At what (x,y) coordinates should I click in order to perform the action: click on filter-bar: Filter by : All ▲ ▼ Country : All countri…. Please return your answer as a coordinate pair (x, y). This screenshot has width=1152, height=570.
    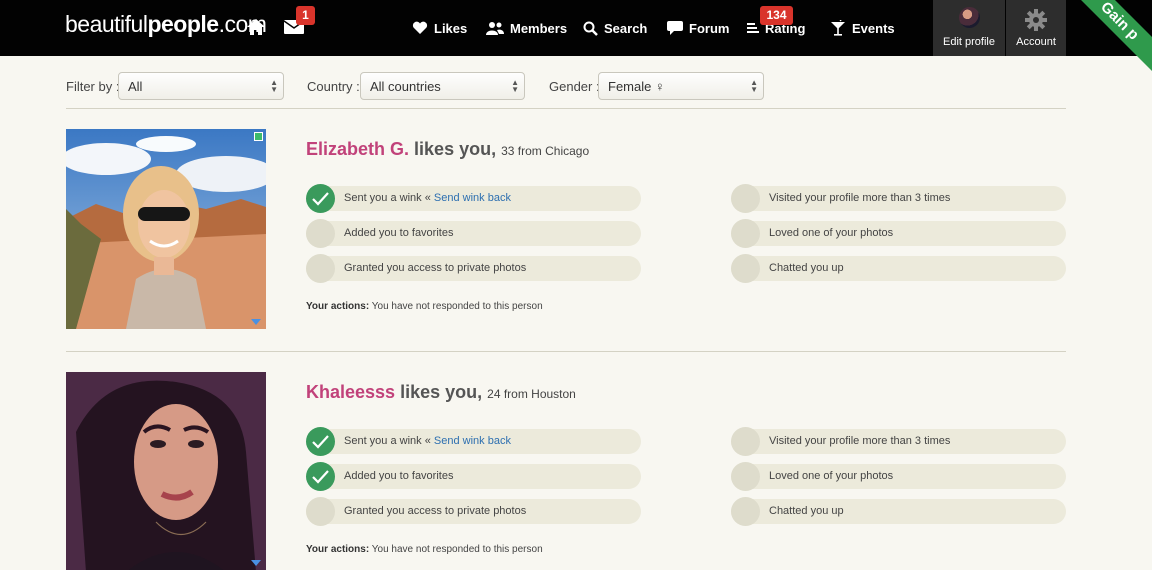
    Looking at the image, I should click on (566, 86).